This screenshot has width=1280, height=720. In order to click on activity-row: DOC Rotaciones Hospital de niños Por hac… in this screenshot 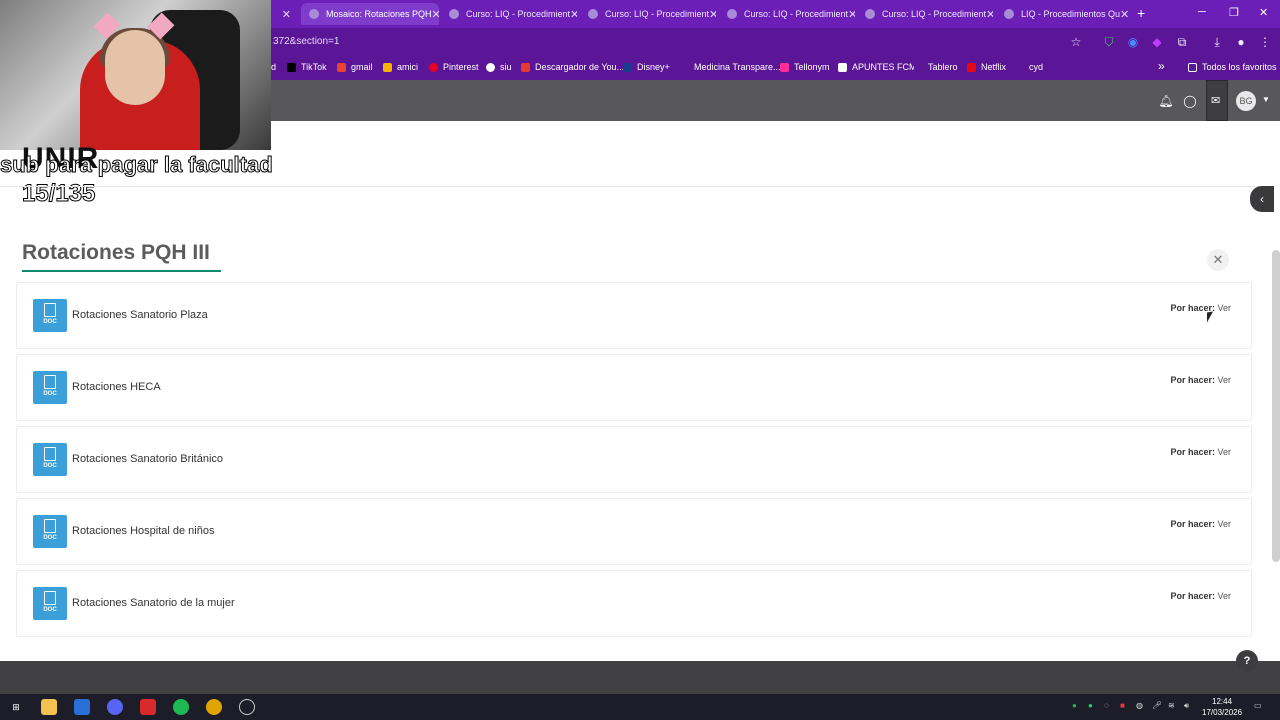, I will do `click(634, 531)`.